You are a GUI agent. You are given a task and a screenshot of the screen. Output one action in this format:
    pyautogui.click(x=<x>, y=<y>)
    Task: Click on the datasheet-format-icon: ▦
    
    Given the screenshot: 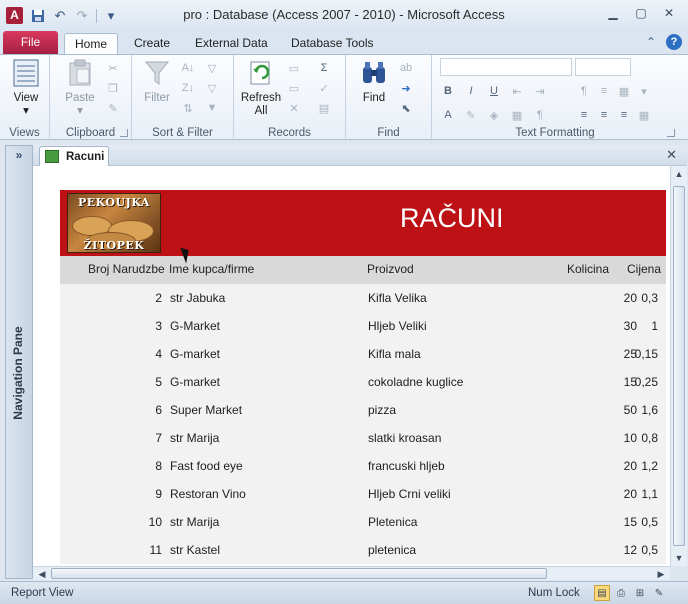 What is the action you would take?
    pyautogui.click(x=644, y=115)
    